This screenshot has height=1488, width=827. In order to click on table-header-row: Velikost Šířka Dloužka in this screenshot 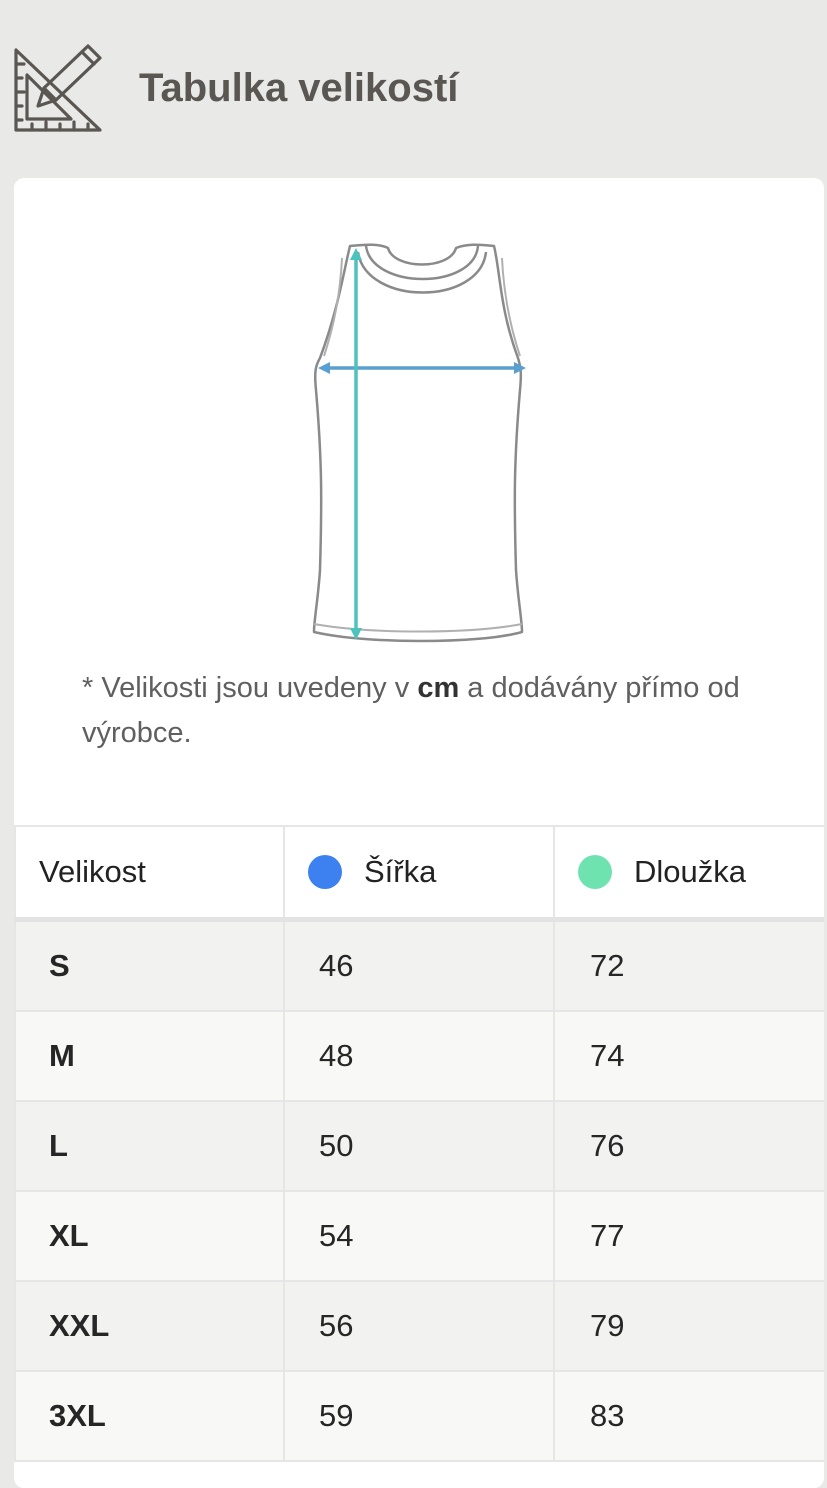, I will do `click(419, 873)`.